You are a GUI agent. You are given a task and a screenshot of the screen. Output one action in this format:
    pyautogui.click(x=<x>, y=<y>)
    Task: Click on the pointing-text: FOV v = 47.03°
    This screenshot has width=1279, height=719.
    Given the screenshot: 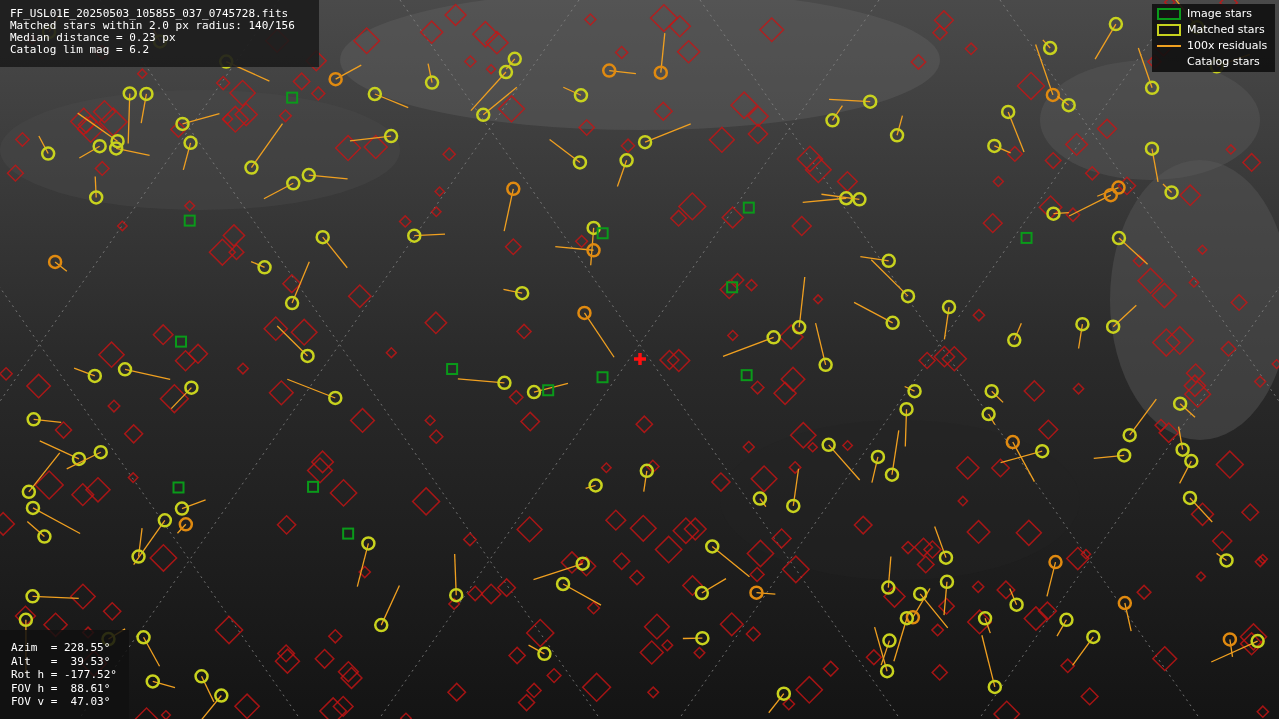 What is the action you would take?
    pyautogui.click(x=61, y=702)
    